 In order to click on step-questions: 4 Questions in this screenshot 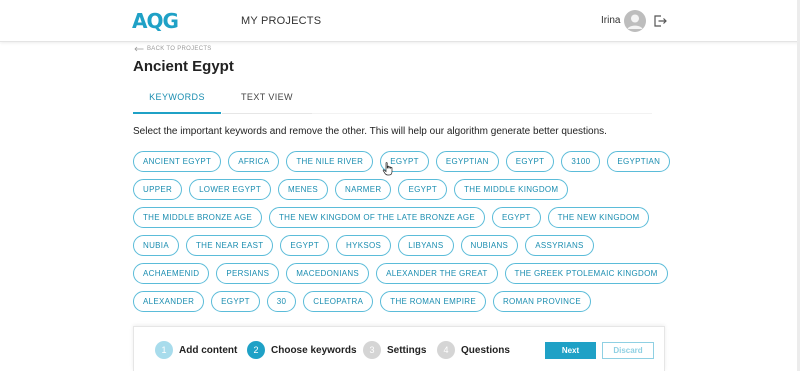, I will do `click(473, 350)`.